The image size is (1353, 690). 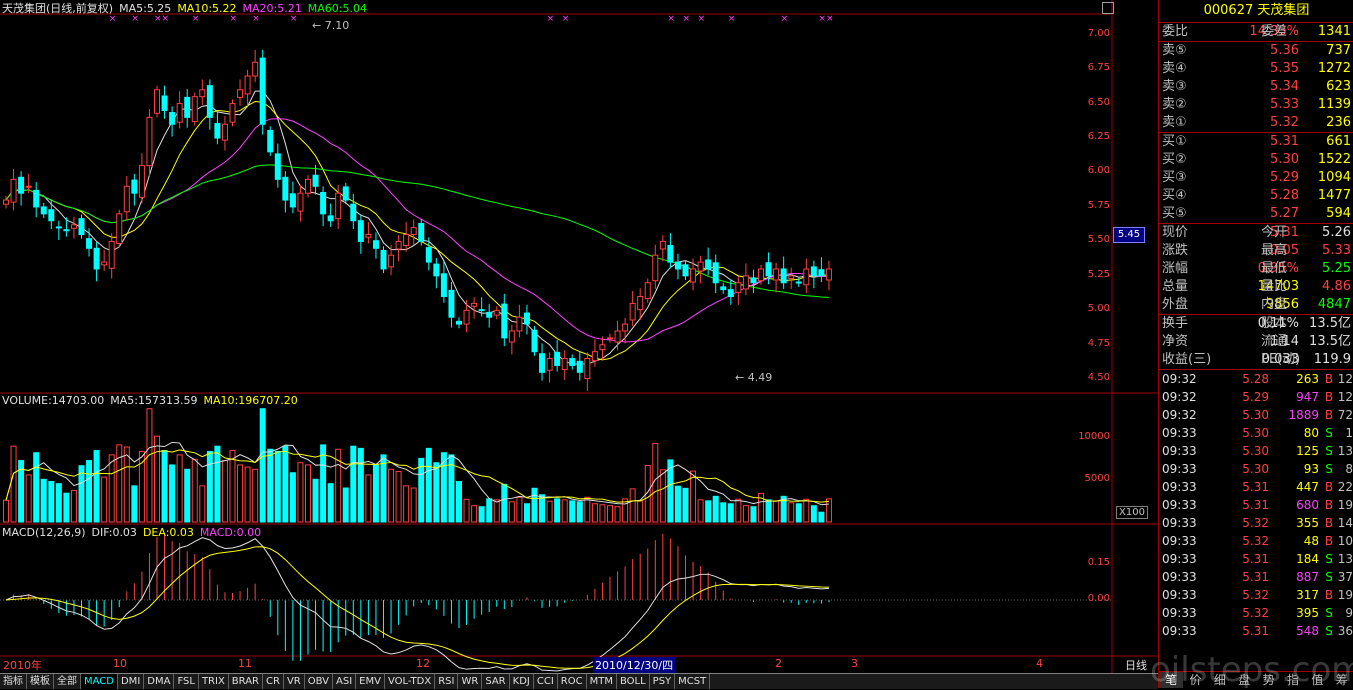 I want to click on maximize-box-icon, so click(x=1108, y=8).